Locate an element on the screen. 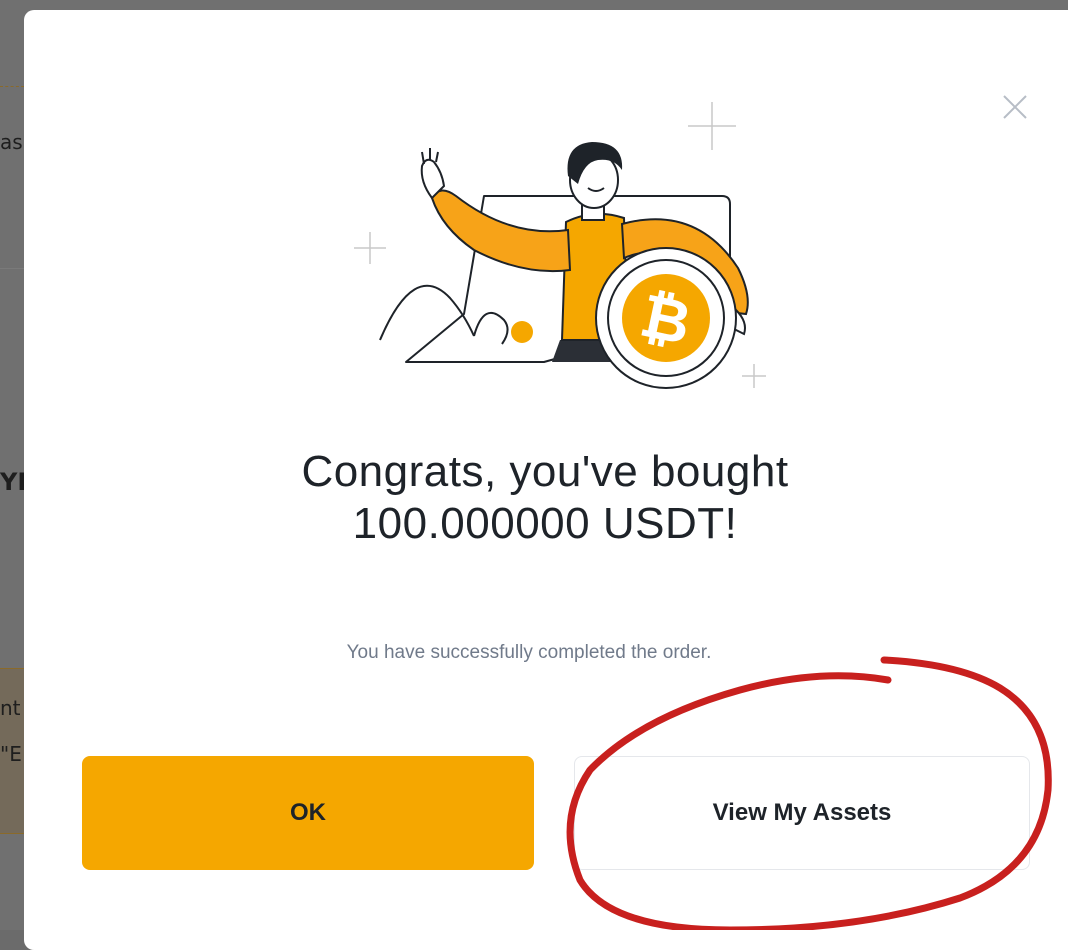 This screenshot has width=1068, height=950. background-text-fragment: as is located at coordinates (11, 142).